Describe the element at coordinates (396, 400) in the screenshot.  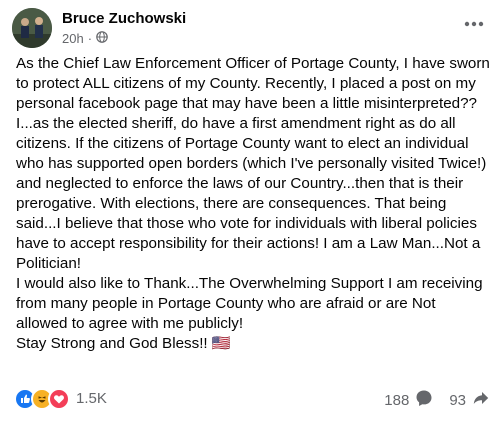
I see `comments-count: 188` at that location.